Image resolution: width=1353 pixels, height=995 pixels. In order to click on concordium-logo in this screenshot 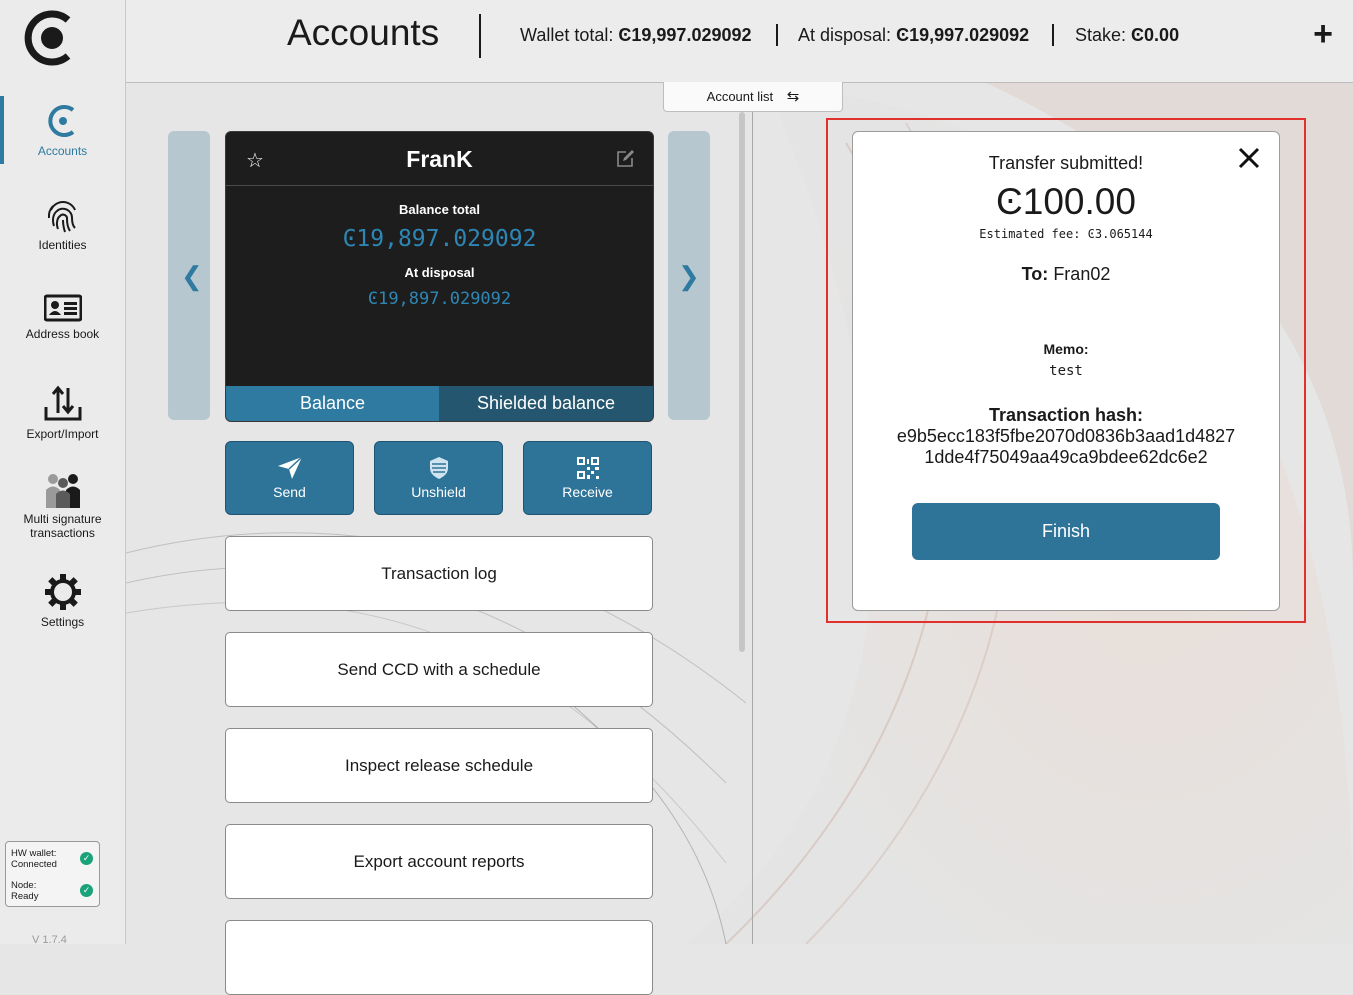, I will do `click(47, 38)`.